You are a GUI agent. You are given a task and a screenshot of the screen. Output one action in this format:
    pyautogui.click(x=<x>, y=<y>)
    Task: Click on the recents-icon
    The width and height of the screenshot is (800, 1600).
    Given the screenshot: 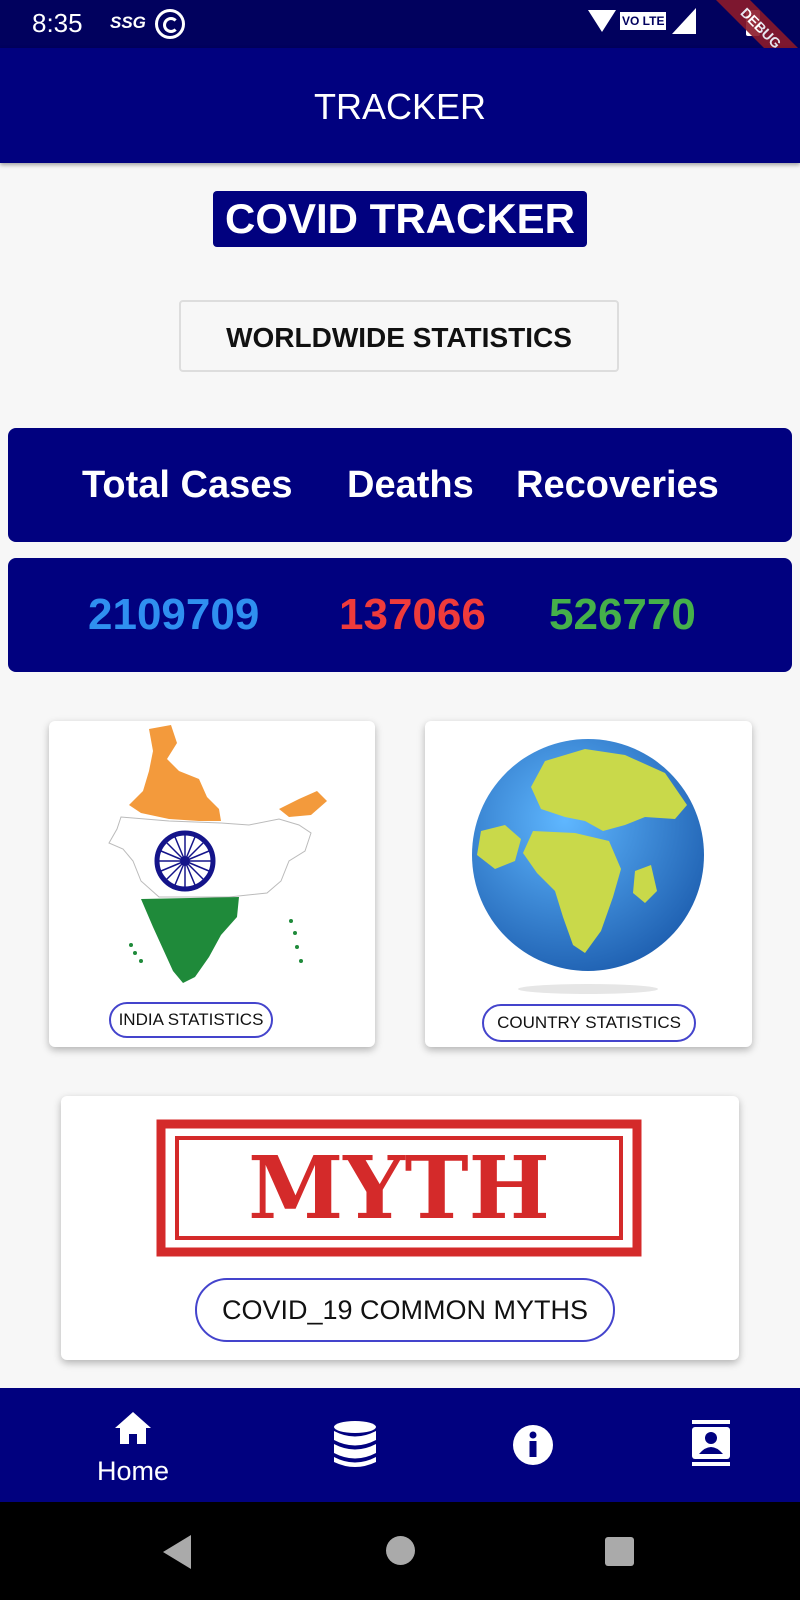 What is the action you would take?
    pyautogui.click(x=619, y=1551)
    